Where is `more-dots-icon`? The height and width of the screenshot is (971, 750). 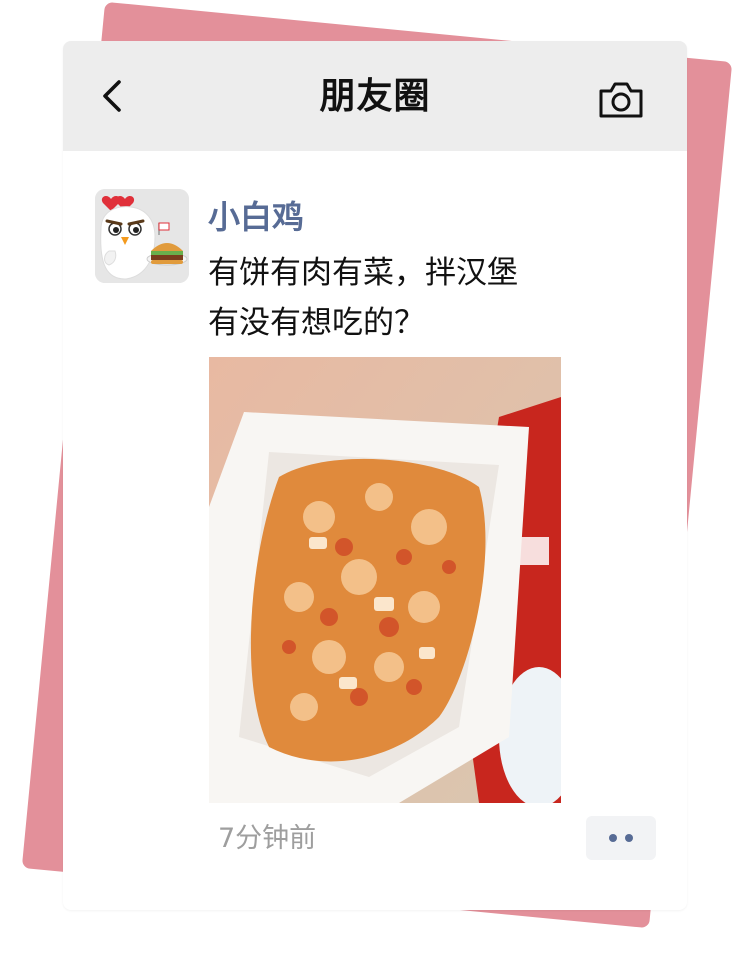
more-dots-icon is located at coordinates (621, 838).